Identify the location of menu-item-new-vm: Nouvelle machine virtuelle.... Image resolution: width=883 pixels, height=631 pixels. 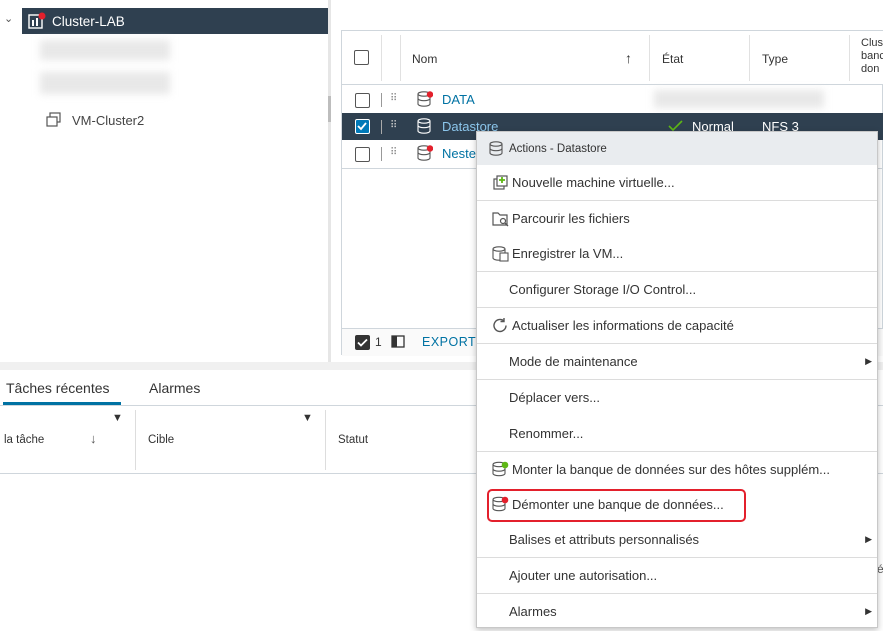
(677, 182).